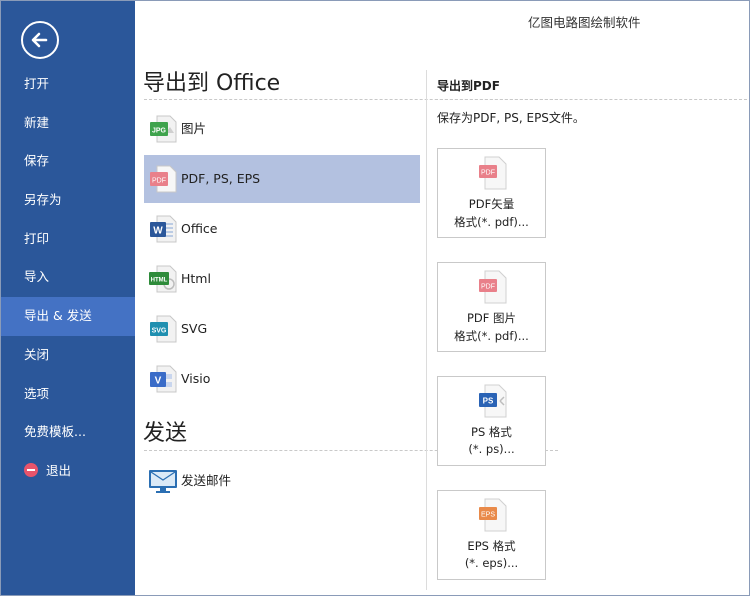 This screenshot has width=750, height=596. What do you see at coordinates (159, 131) in the screenshot?
I see `svg-text: JPG` at bounding box center [159, 131].